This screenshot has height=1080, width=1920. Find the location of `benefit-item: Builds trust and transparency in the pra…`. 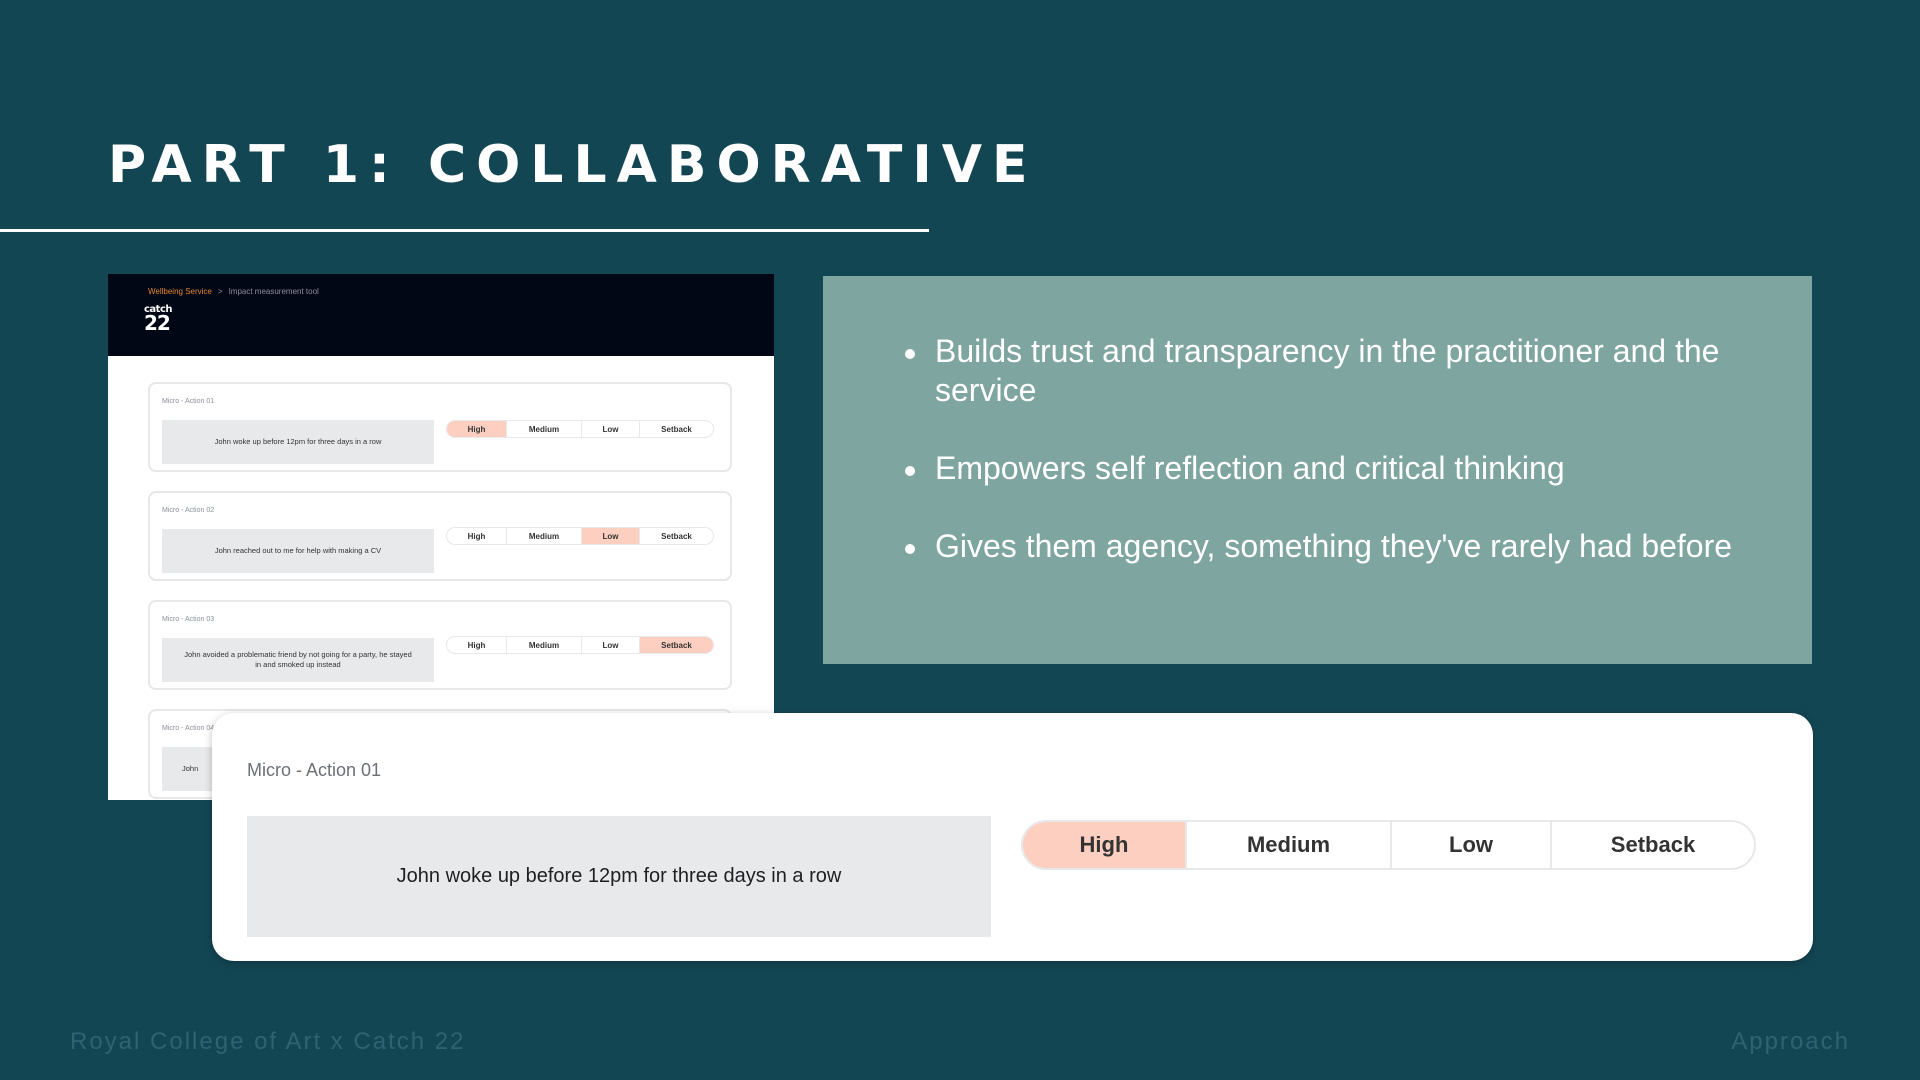

benefit-item: Builds trust and transparency in the pra… is located at coordinates (1330, 371).